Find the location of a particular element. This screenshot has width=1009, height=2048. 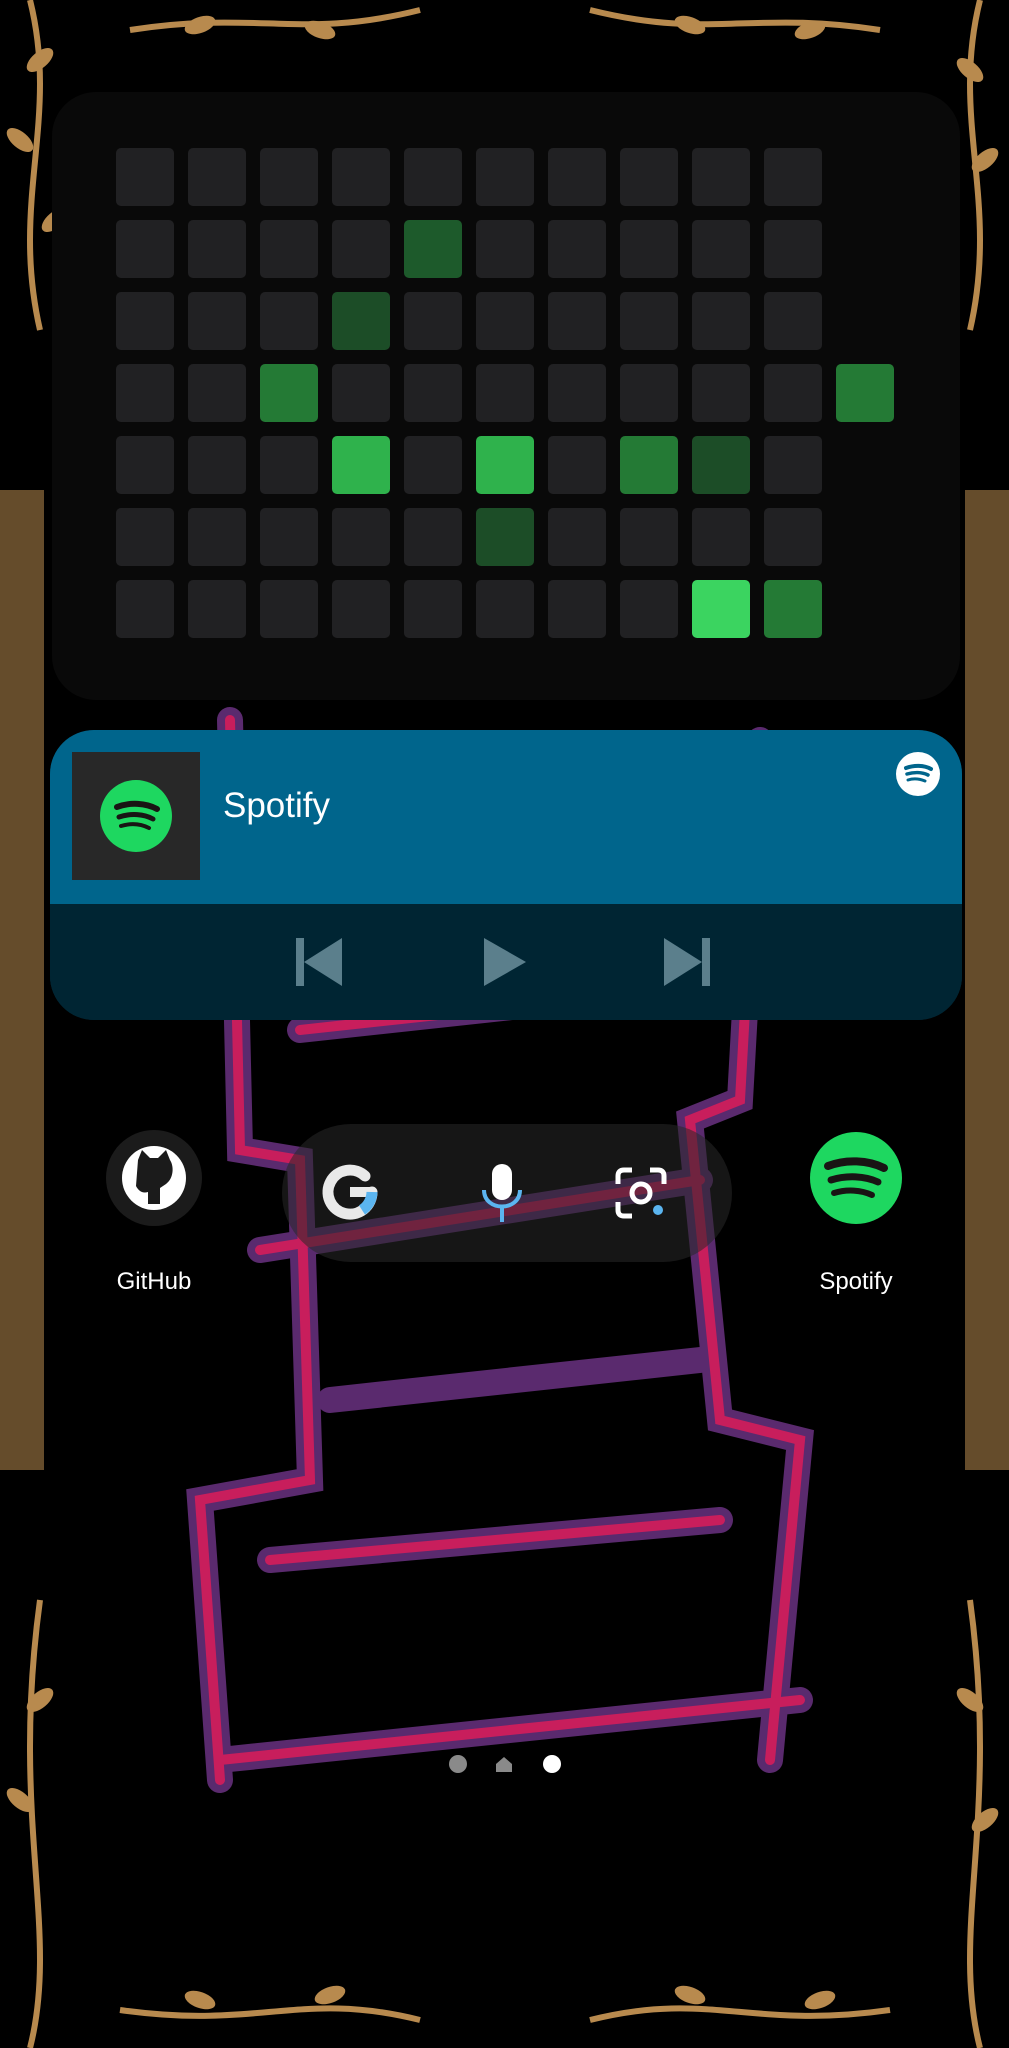

play-button is located at coordinates (504, 962).